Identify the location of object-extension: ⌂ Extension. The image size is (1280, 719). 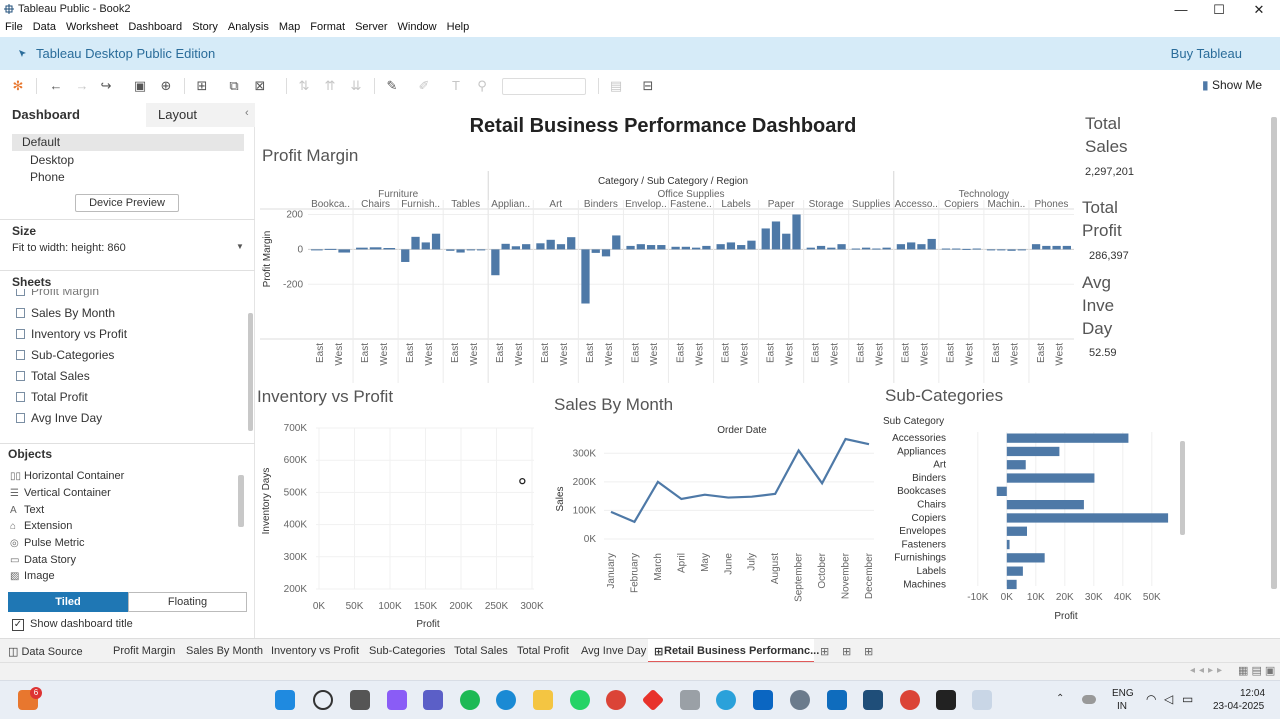
(41, 526).